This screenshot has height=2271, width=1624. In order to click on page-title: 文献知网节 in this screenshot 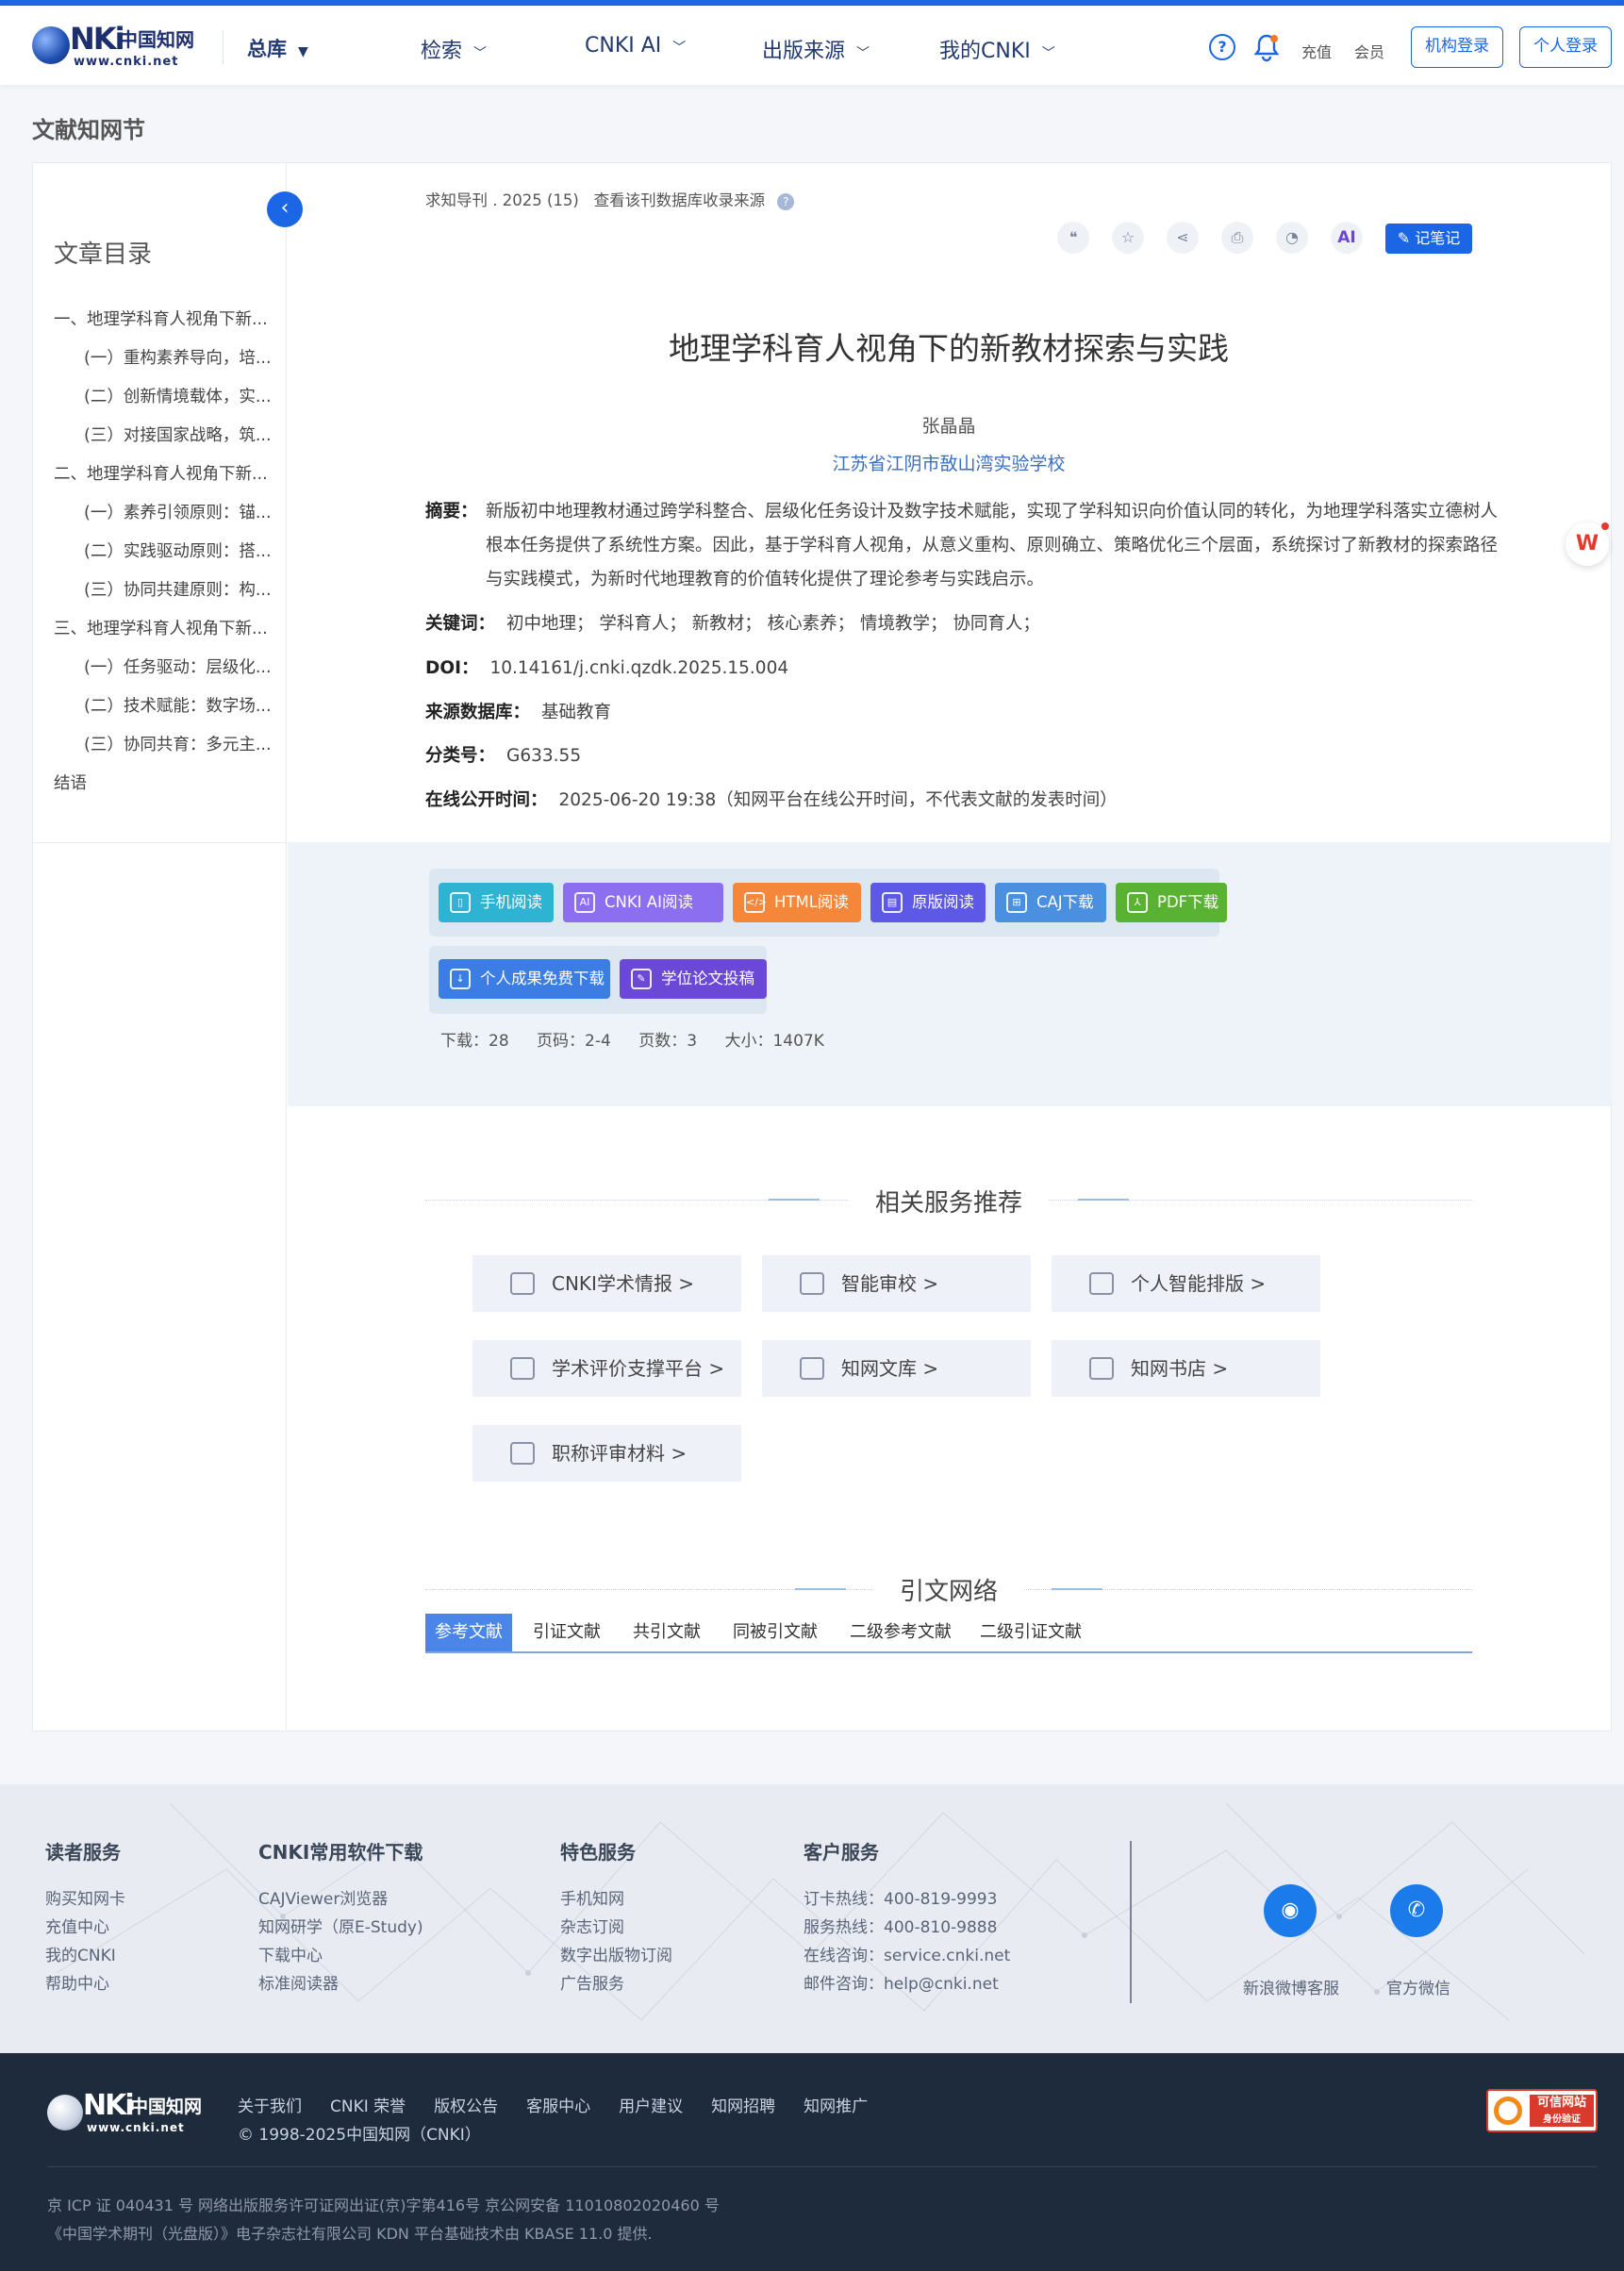, I will do `click(88, 130)`.